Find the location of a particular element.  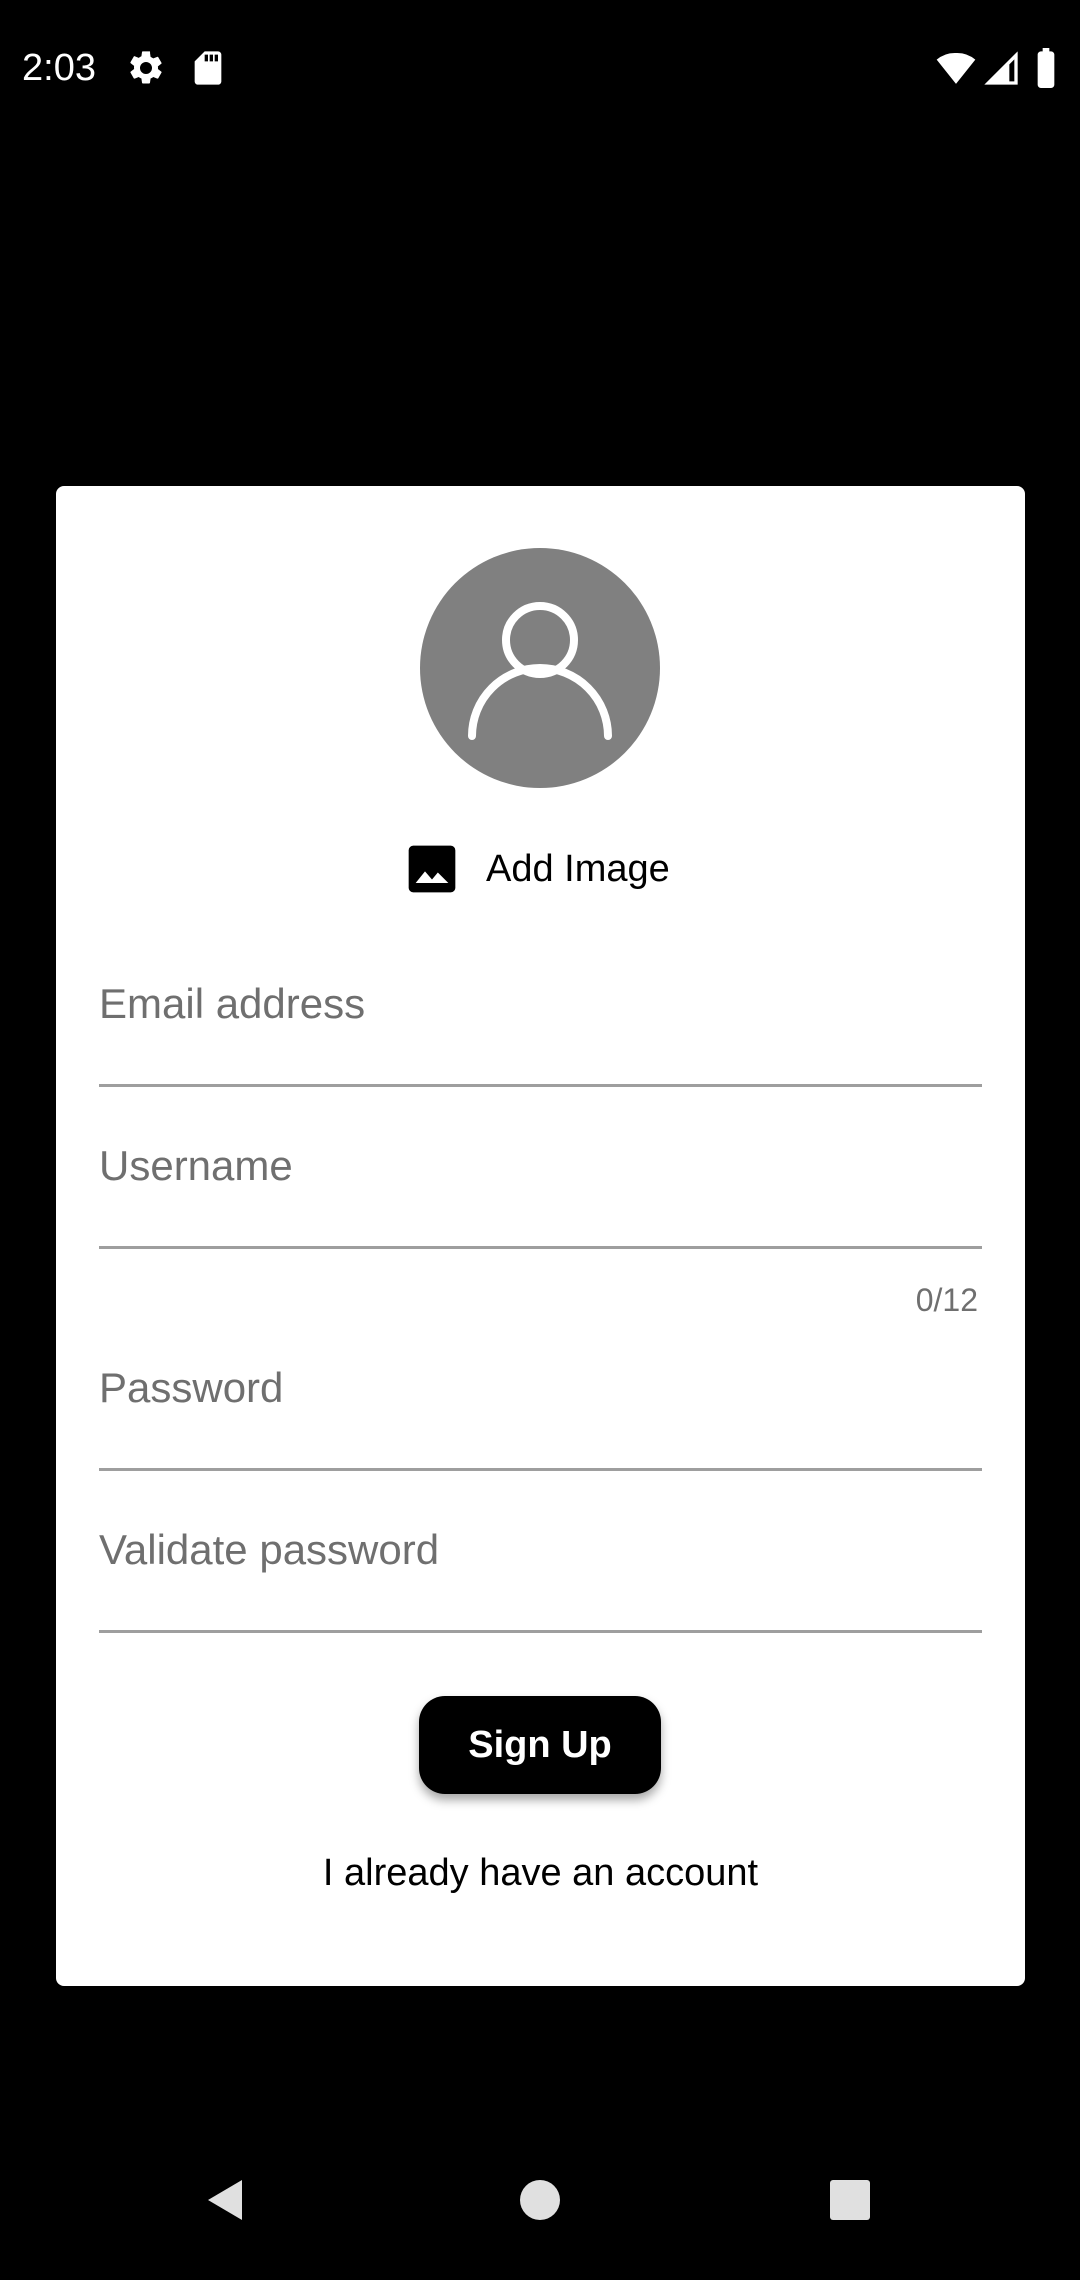

email-field is located at coordinates (540, 1028).